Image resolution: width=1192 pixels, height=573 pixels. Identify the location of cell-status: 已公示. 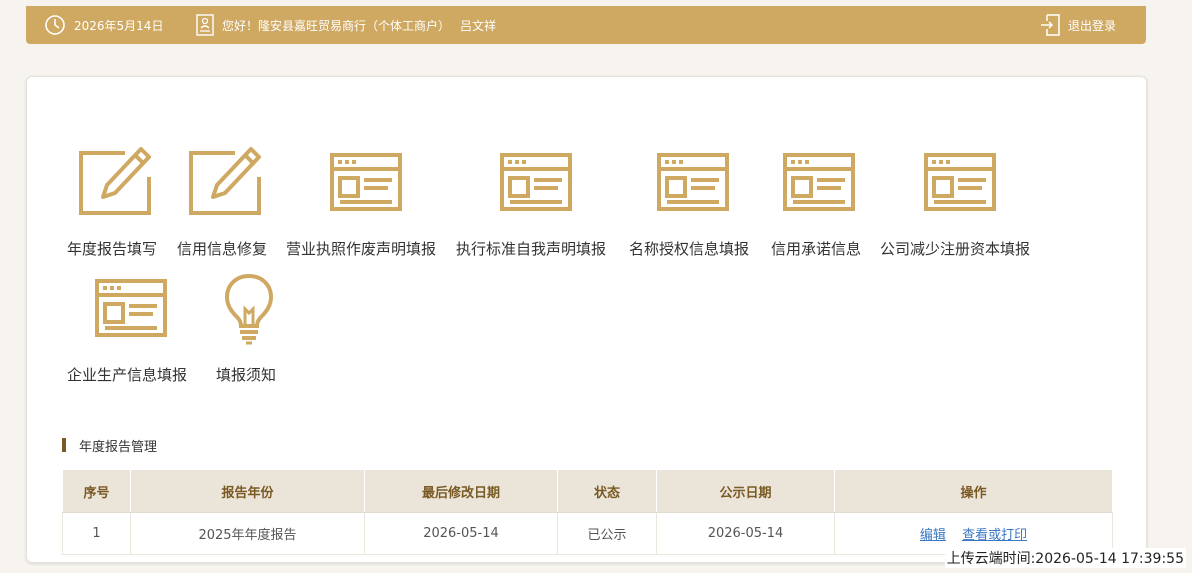
(607, 533).